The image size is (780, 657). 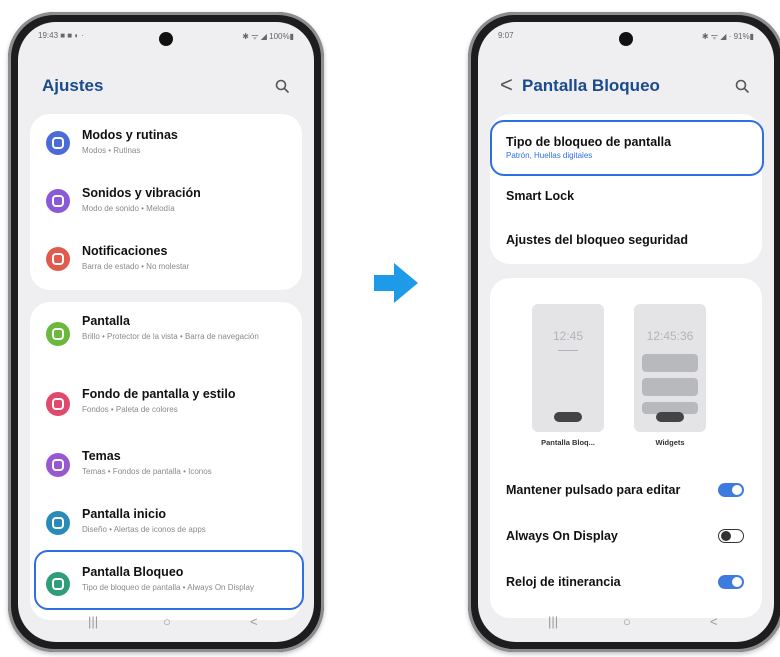 What do you see at coordinates (58, 465) in the screenshot?
I see `themes-icon` at bounding box center [58, 465].